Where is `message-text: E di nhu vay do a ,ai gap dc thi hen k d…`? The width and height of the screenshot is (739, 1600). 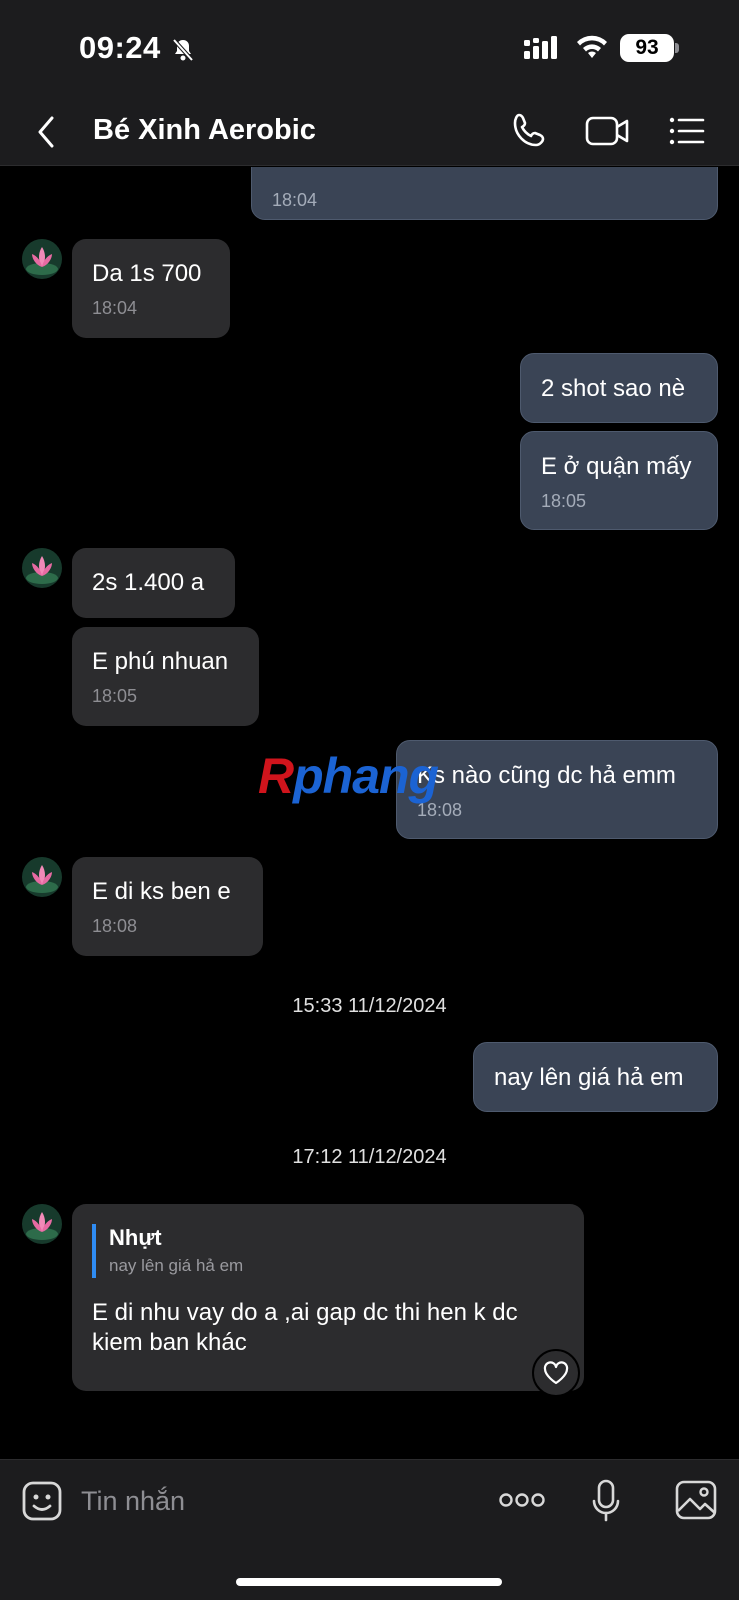 message-text: E di nhu vay do a ,ai gap dc thi hen k d… is located at coordinates (305, 1327).